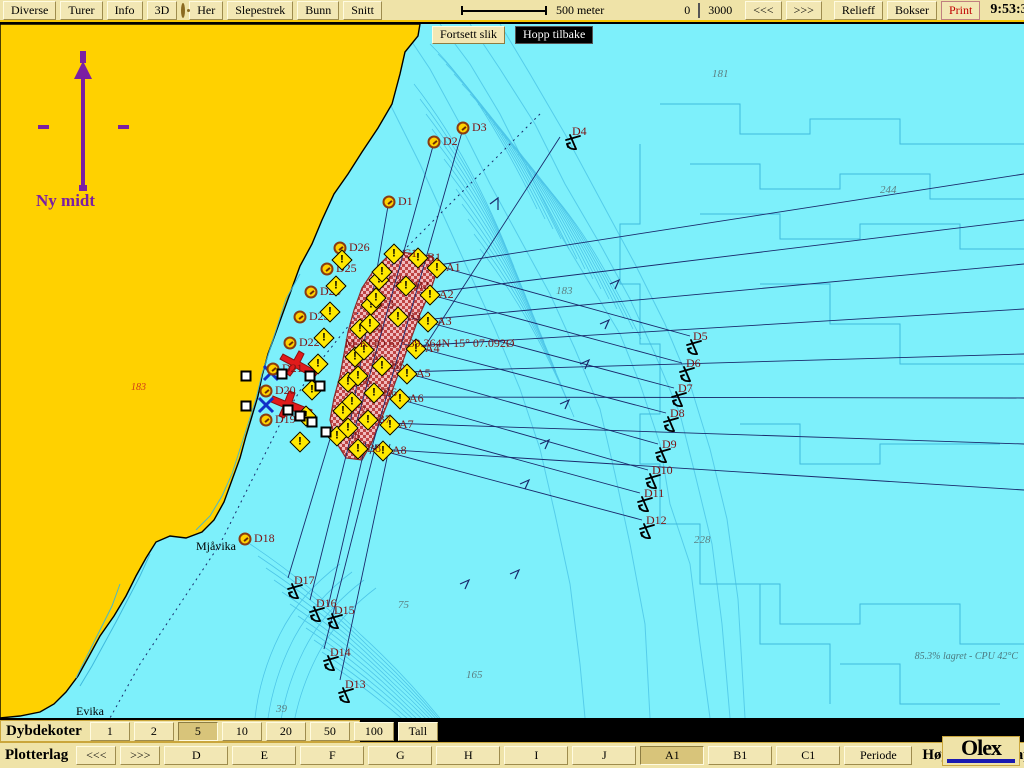  Describe the element at coordinates (362, 10) in the screenshot. I see `menu-snitt: Snitt` at that location.